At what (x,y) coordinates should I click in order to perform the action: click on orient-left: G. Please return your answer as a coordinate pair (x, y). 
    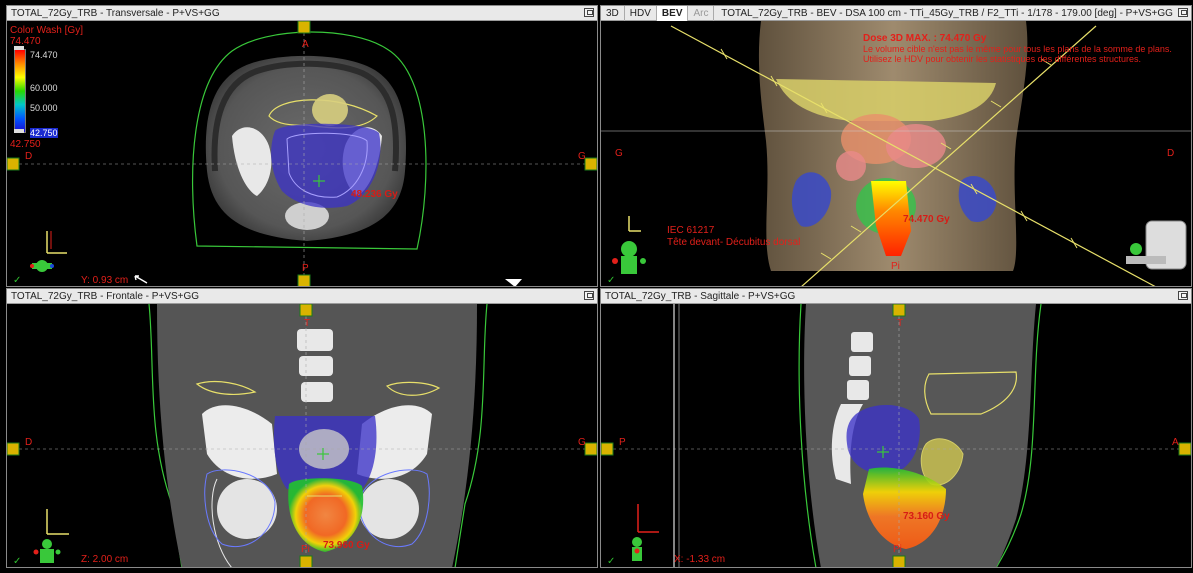
    Looking at the image, I should click on (619, 153).